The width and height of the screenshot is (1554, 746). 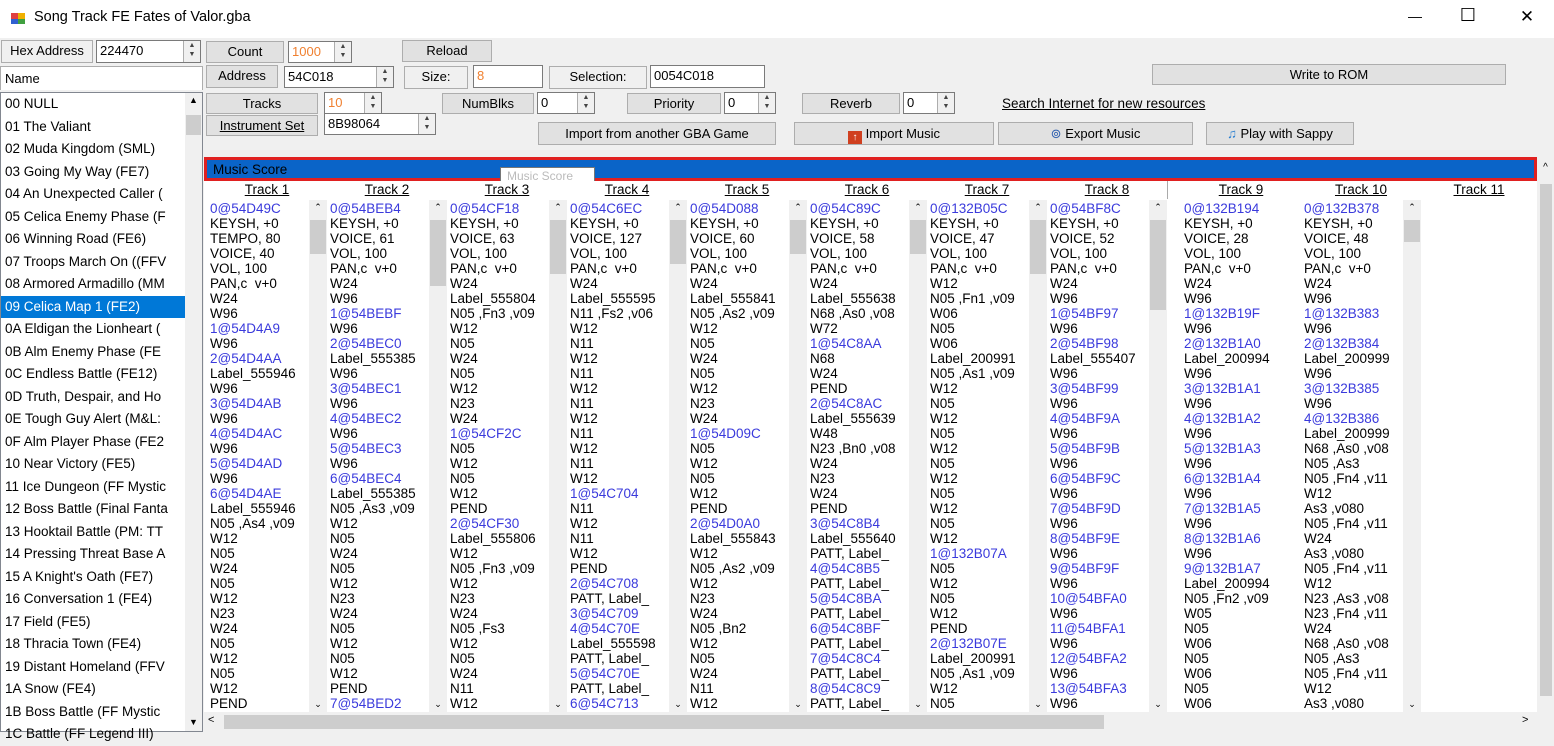 What do you see at coordinates (945, 103) in the screenshot?
I see `reverb-spinner: ▲ ▼` at bounding box center [945, 103].